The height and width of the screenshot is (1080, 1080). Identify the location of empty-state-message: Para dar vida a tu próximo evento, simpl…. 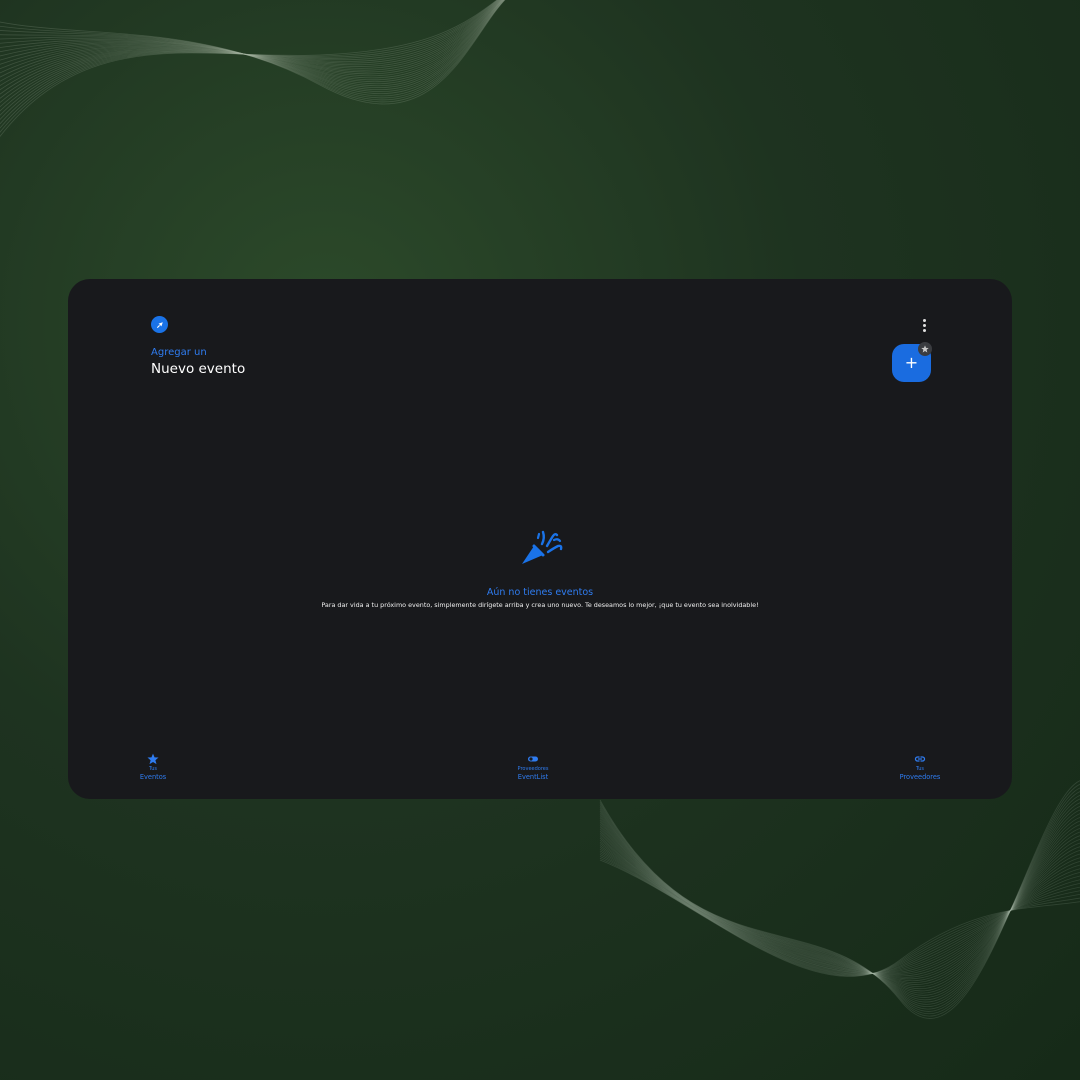
(540, 605).